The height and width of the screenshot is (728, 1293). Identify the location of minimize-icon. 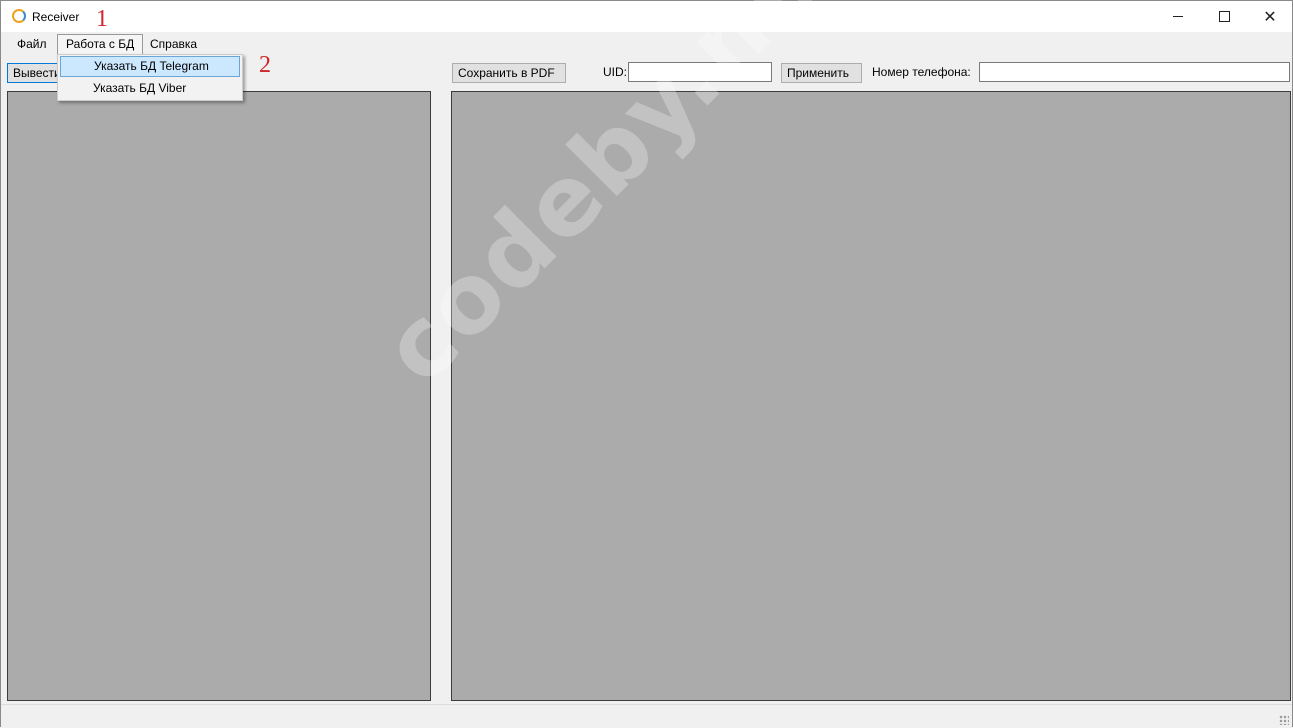
(1178, 16).